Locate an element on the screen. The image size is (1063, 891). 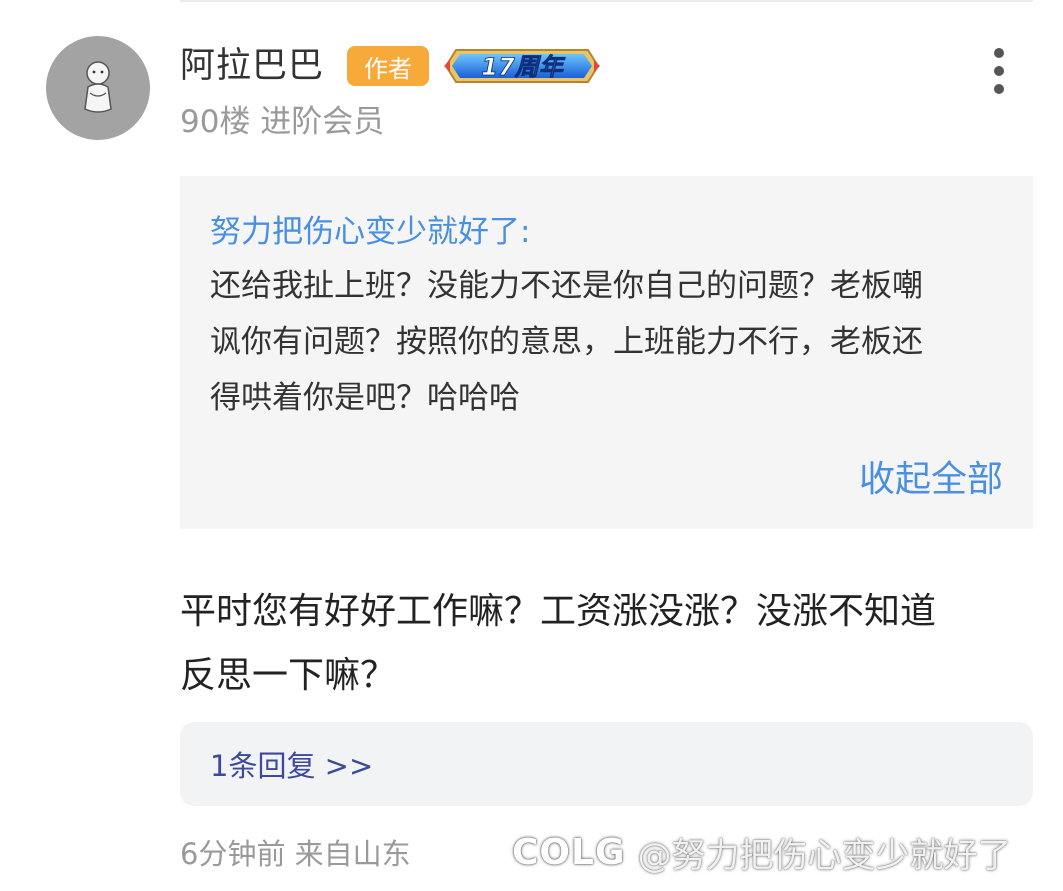
author-badge: 作者 is located at coordinates (388, 66).